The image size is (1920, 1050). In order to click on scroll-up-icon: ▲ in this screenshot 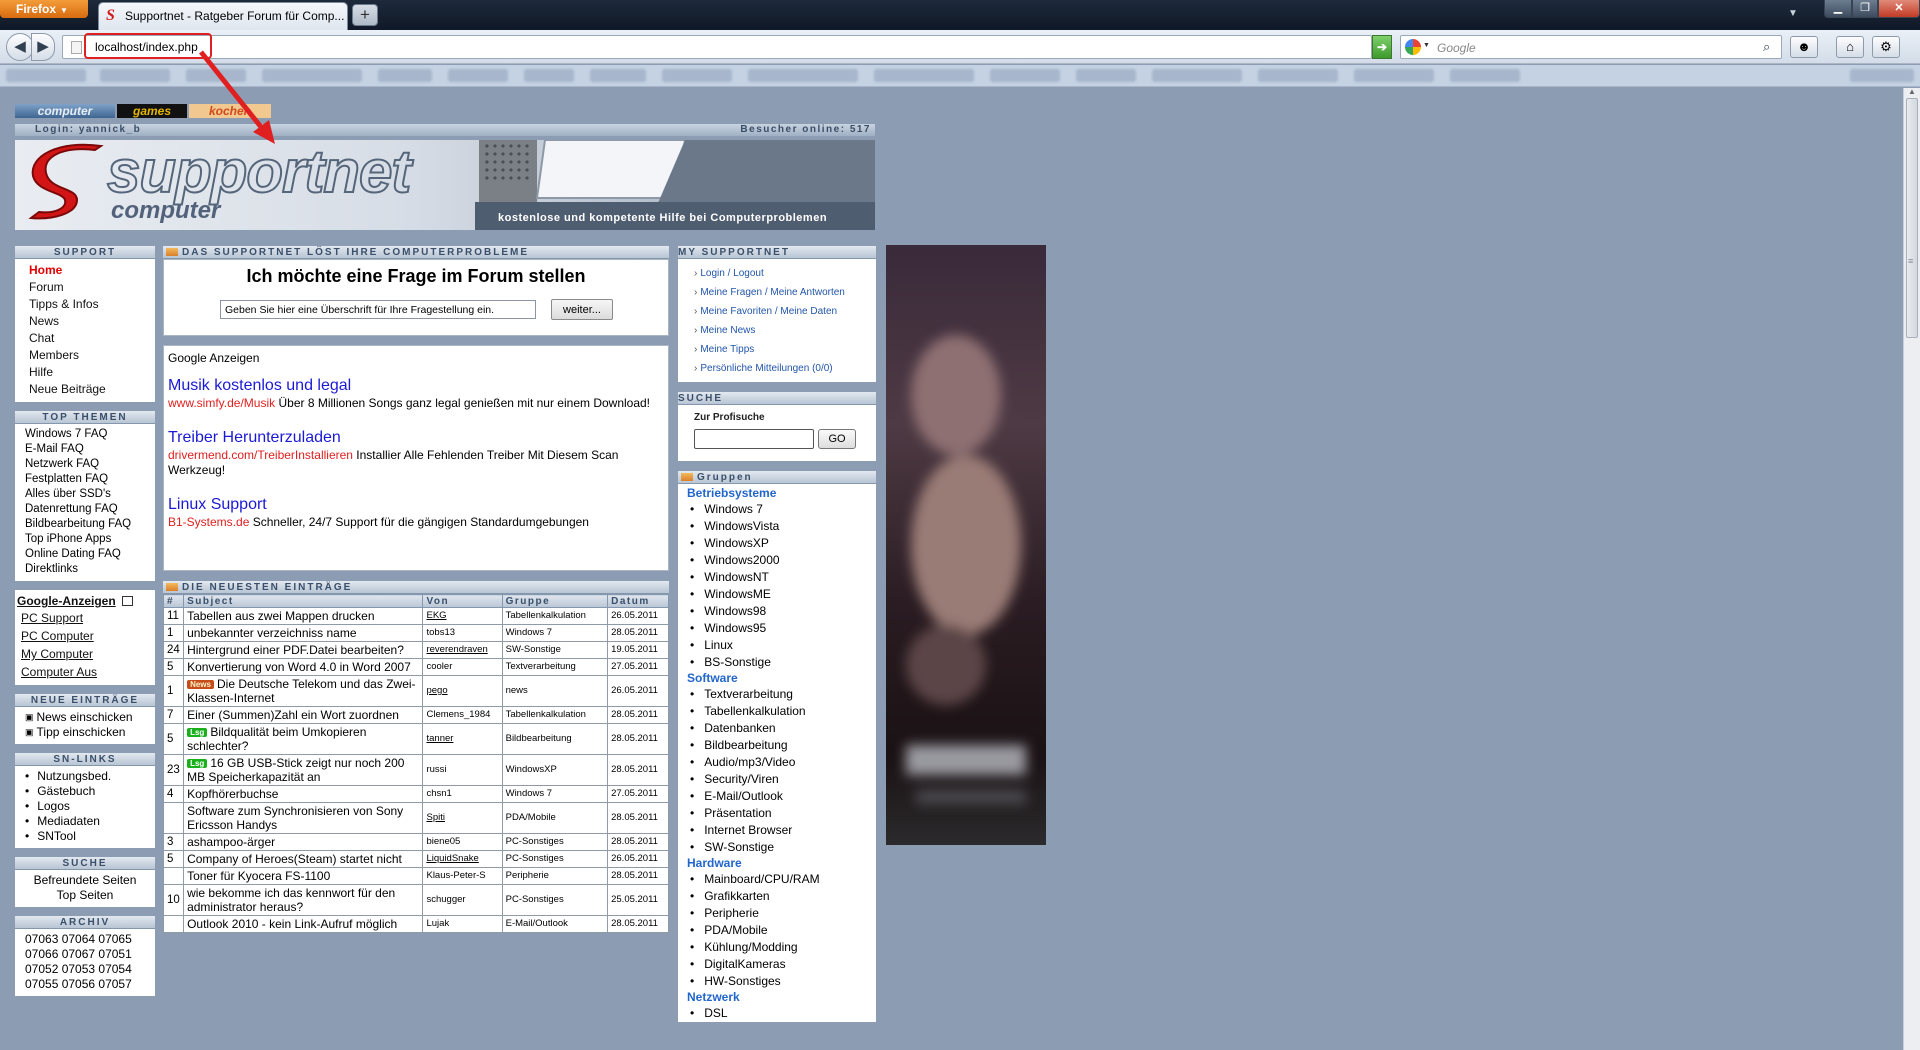, I will do `click(1912, 92)`.